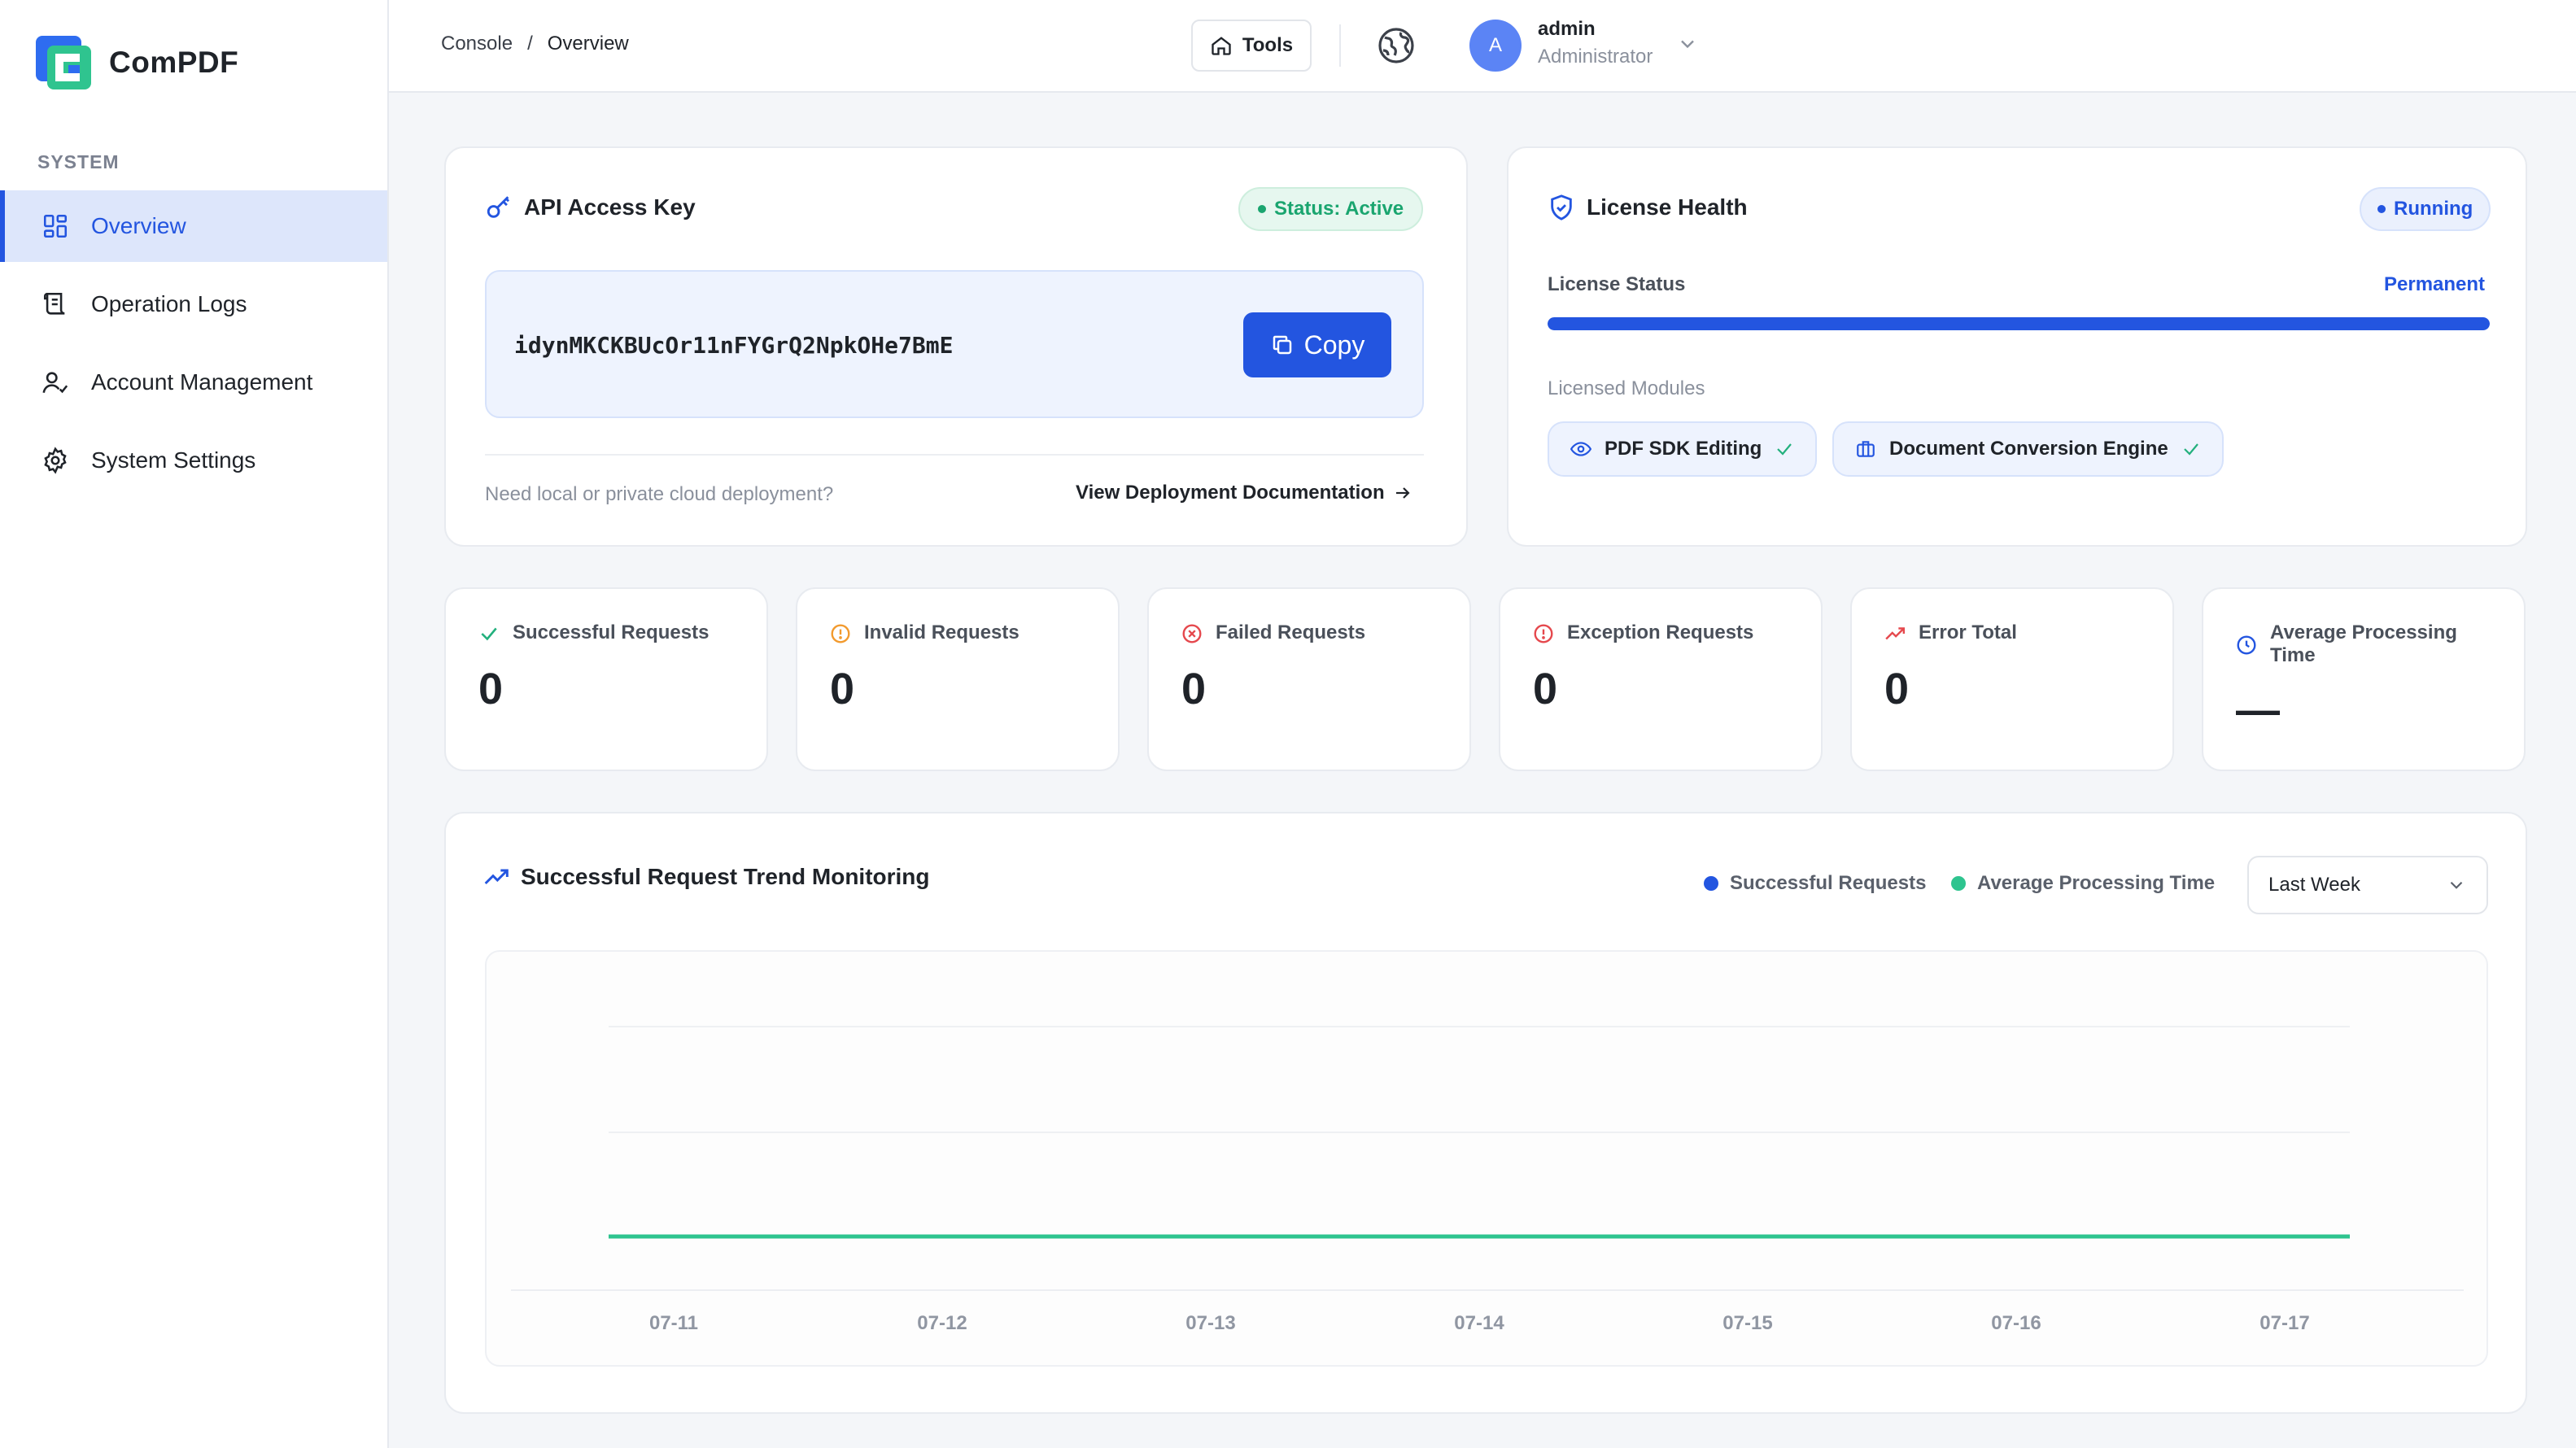 The height and width of the screenshot is (1448, 2576). What do you see at coordinates (55, 460) in the screenshot?
I see `gear-icon` at bounding box center [55, 460].